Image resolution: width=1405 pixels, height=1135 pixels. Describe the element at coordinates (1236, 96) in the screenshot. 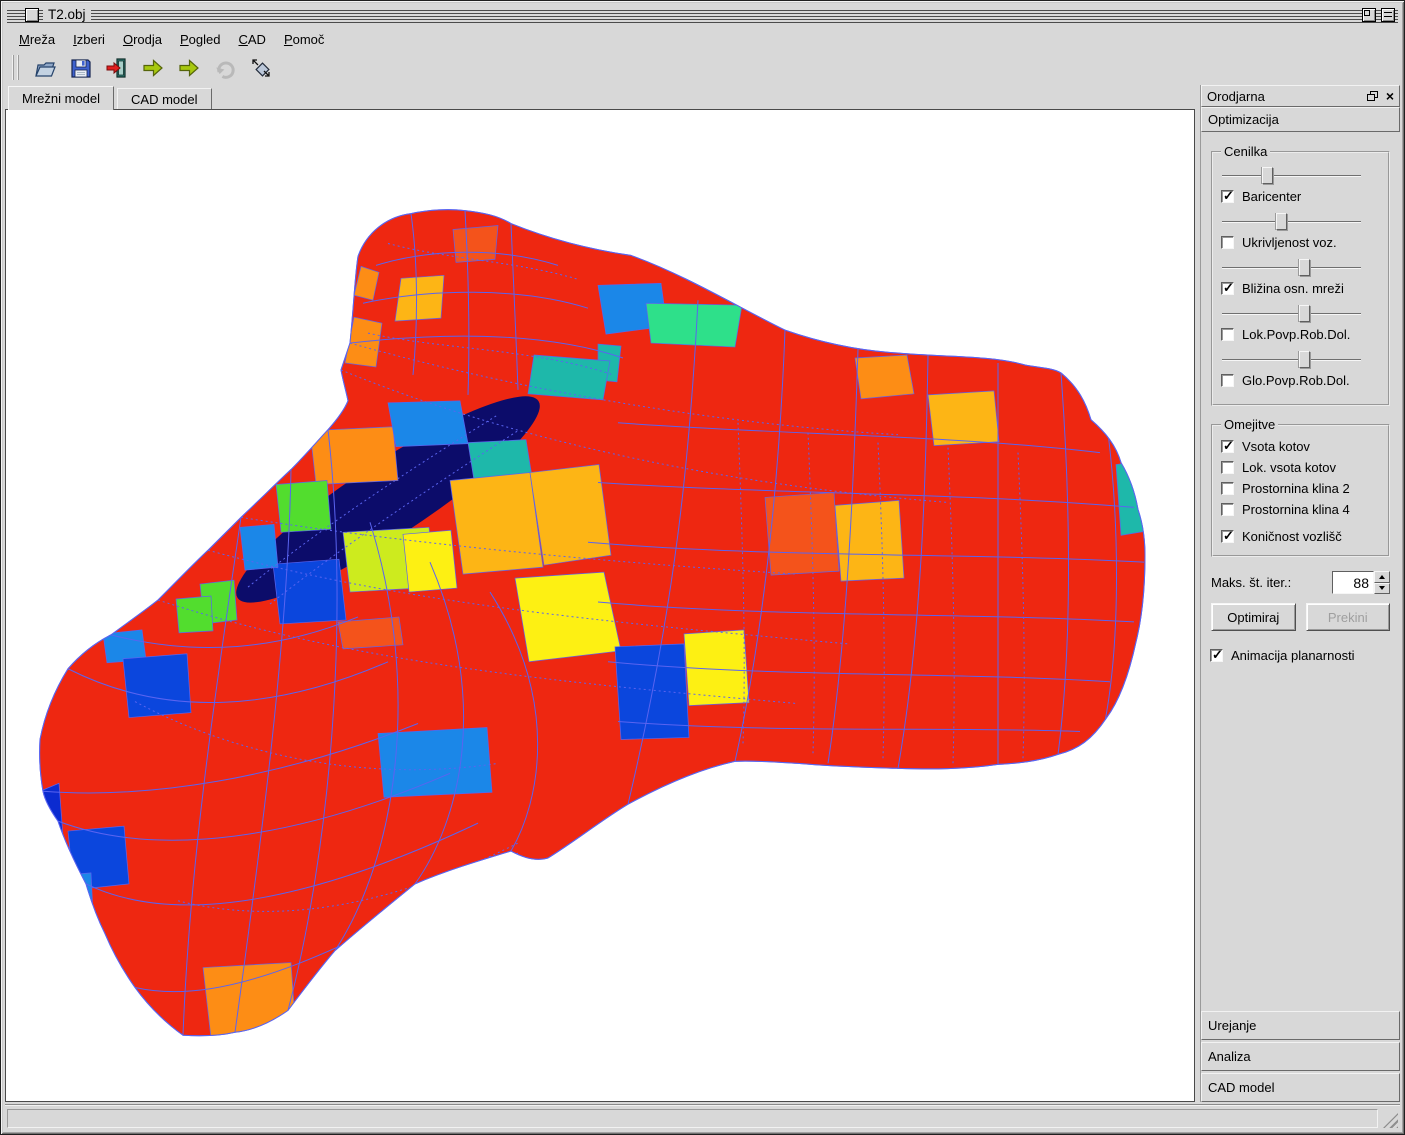

I see `dock-title: Orodjarna` at that location.